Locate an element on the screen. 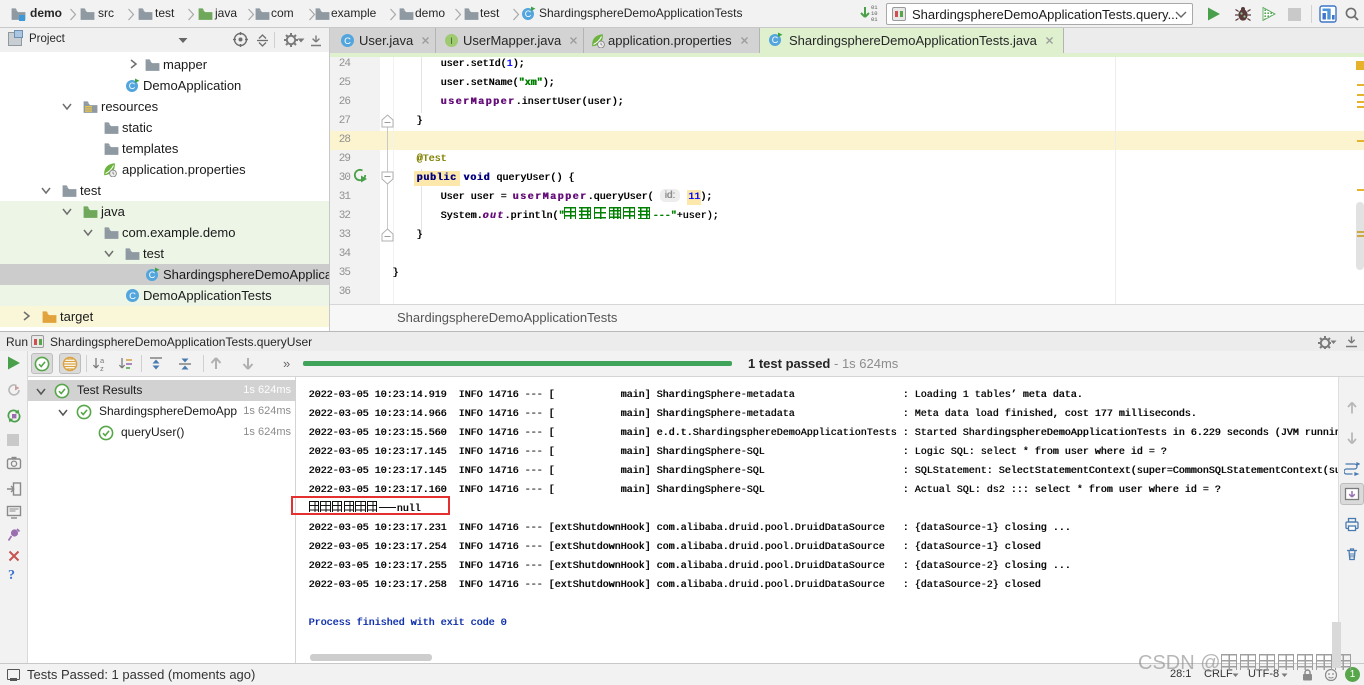  svg-text: z is located at coordinates (102, 368).